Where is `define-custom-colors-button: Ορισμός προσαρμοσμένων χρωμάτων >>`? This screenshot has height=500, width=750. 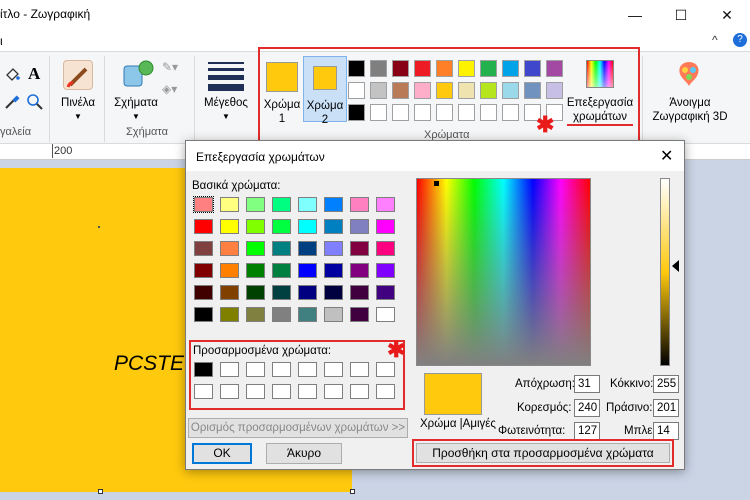 define-custom-colors-button: Ορισμός προσαρμοσμένων χρωμάτων >> is located at coordinates (298, 428).